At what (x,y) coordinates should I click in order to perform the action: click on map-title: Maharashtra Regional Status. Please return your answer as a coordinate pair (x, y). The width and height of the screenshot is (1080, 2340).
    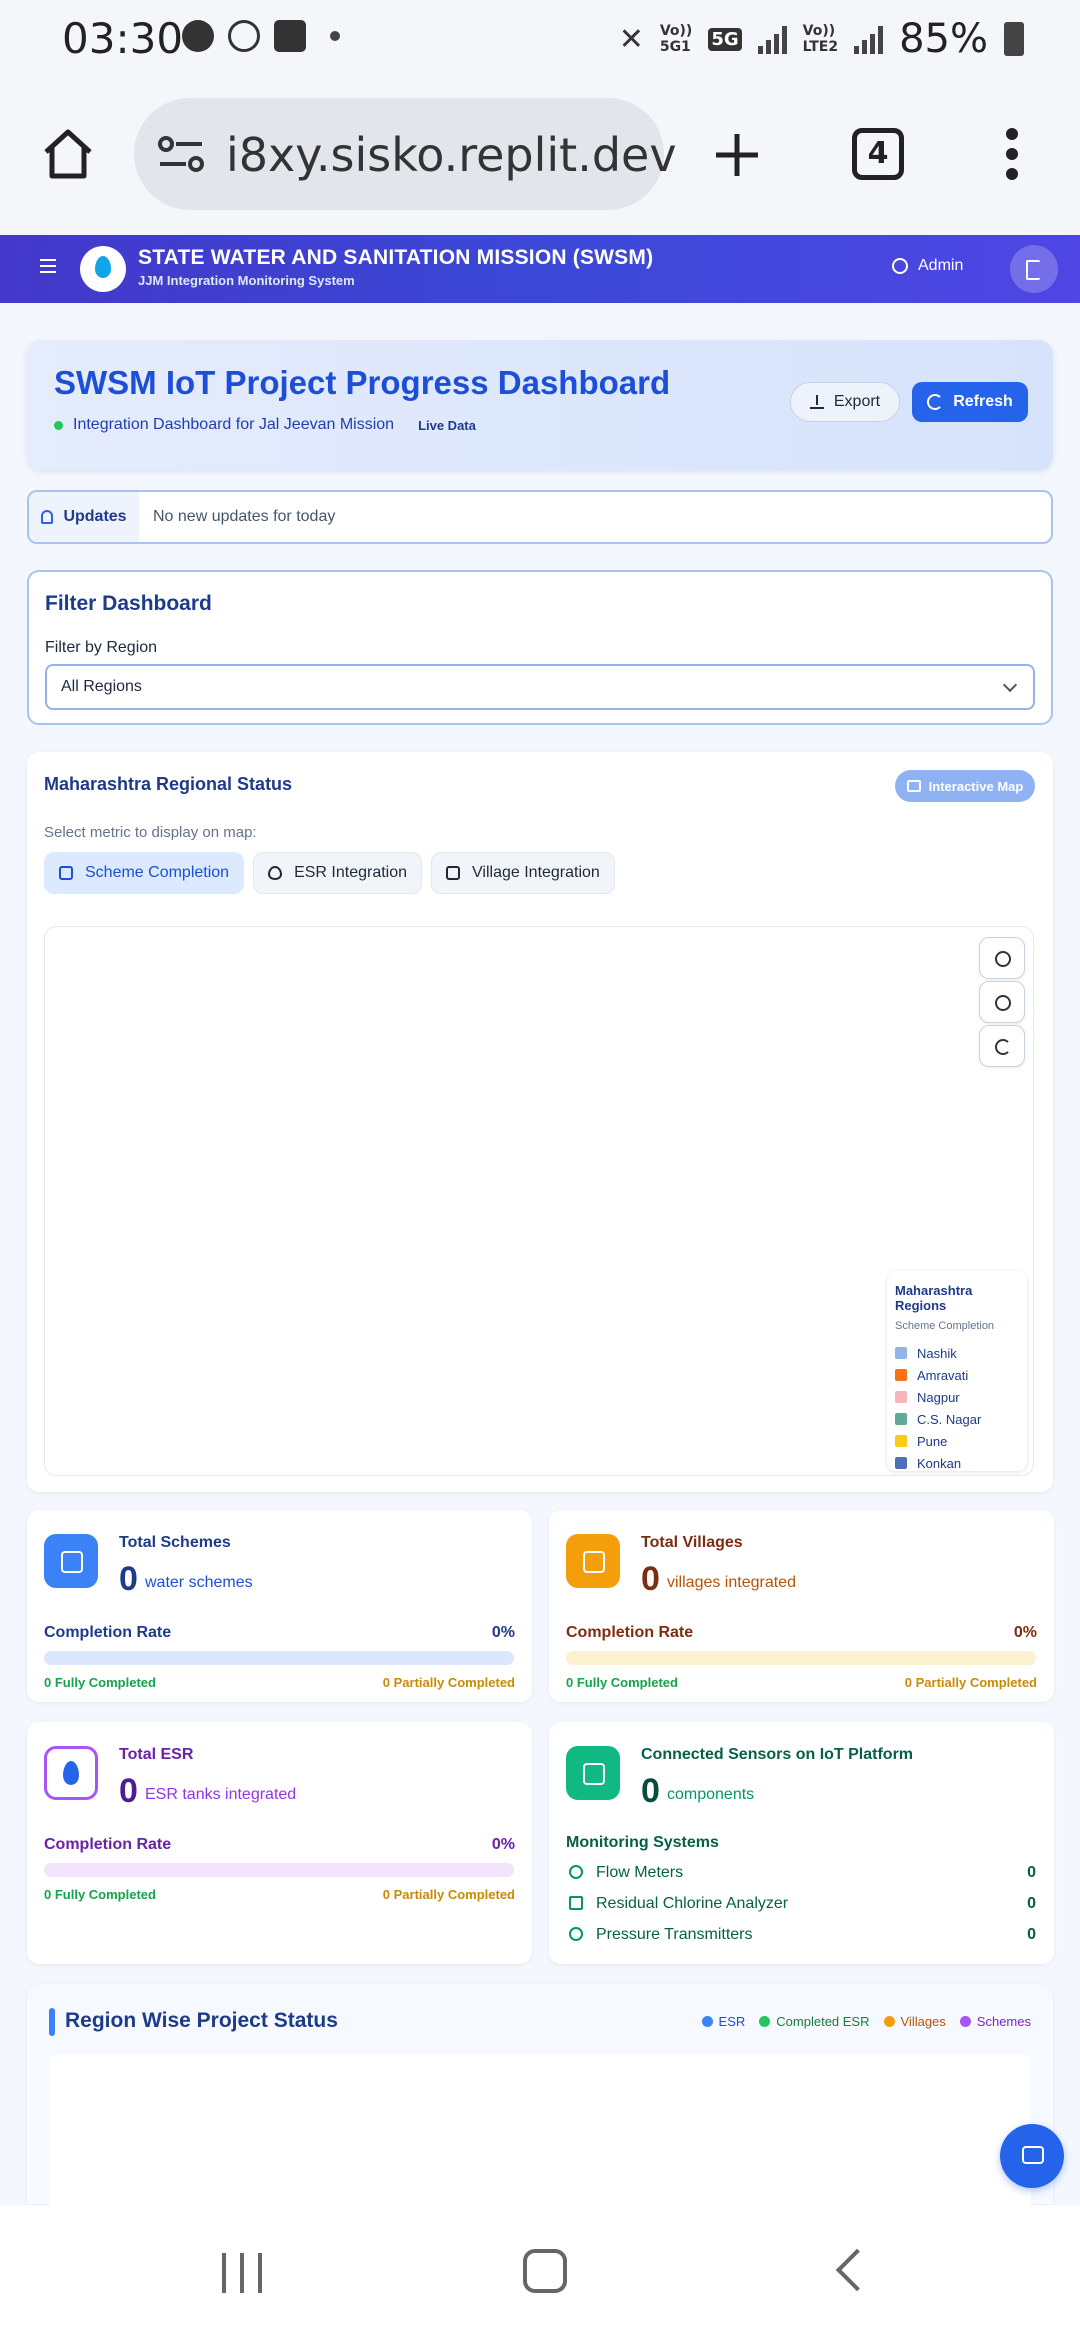
    Looking at the image, I should click on (168, 784).